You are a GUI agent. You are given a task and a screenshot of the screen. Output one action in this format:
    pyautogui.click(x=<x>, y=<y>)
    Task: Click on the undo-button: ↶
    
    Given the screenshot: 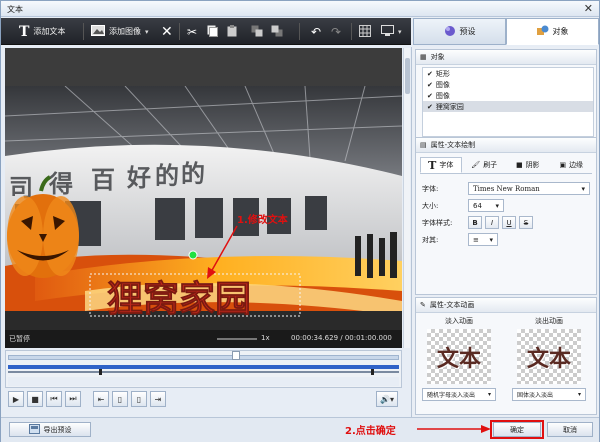 What is the action you would take?
    pyautogui.click(x=316, y=31)
    